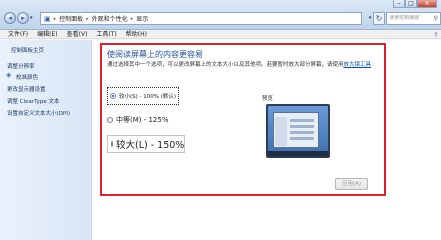 The image size is (441, 240). I want to click on refresh-button: ↻, so click(379, 18).